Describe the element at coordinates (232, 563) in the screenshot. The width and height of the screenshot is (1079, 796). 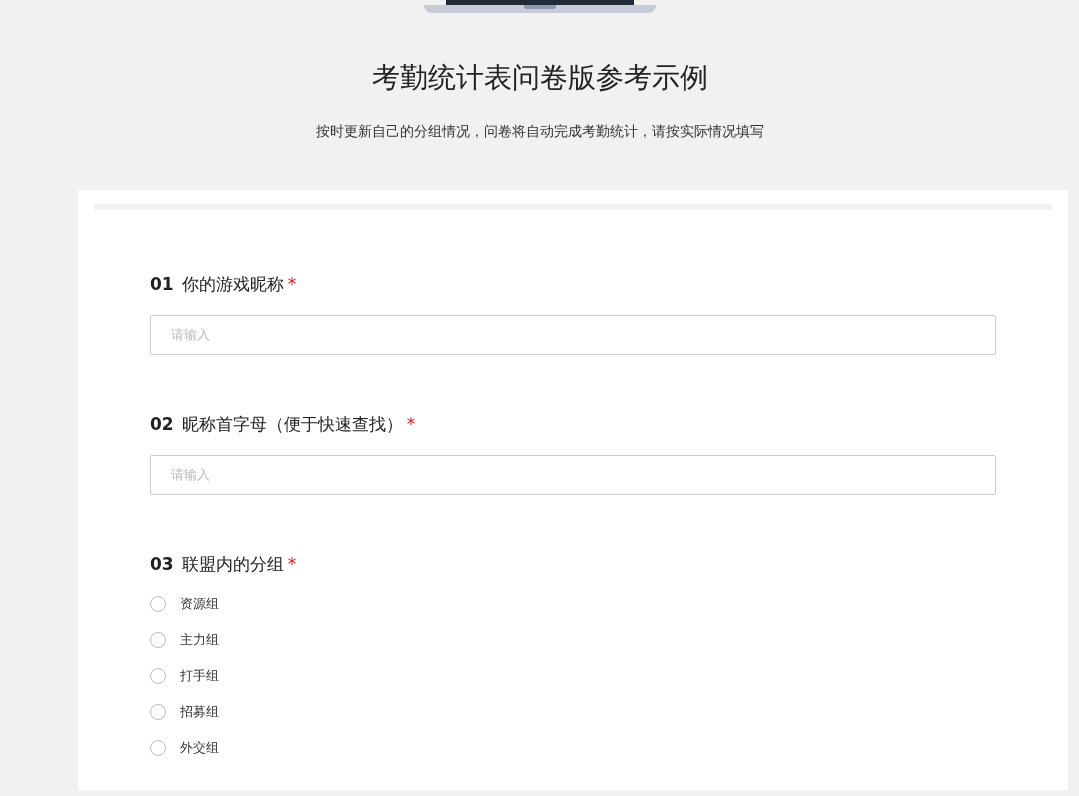
I see `question-label: 联盟内的分组` at that location.